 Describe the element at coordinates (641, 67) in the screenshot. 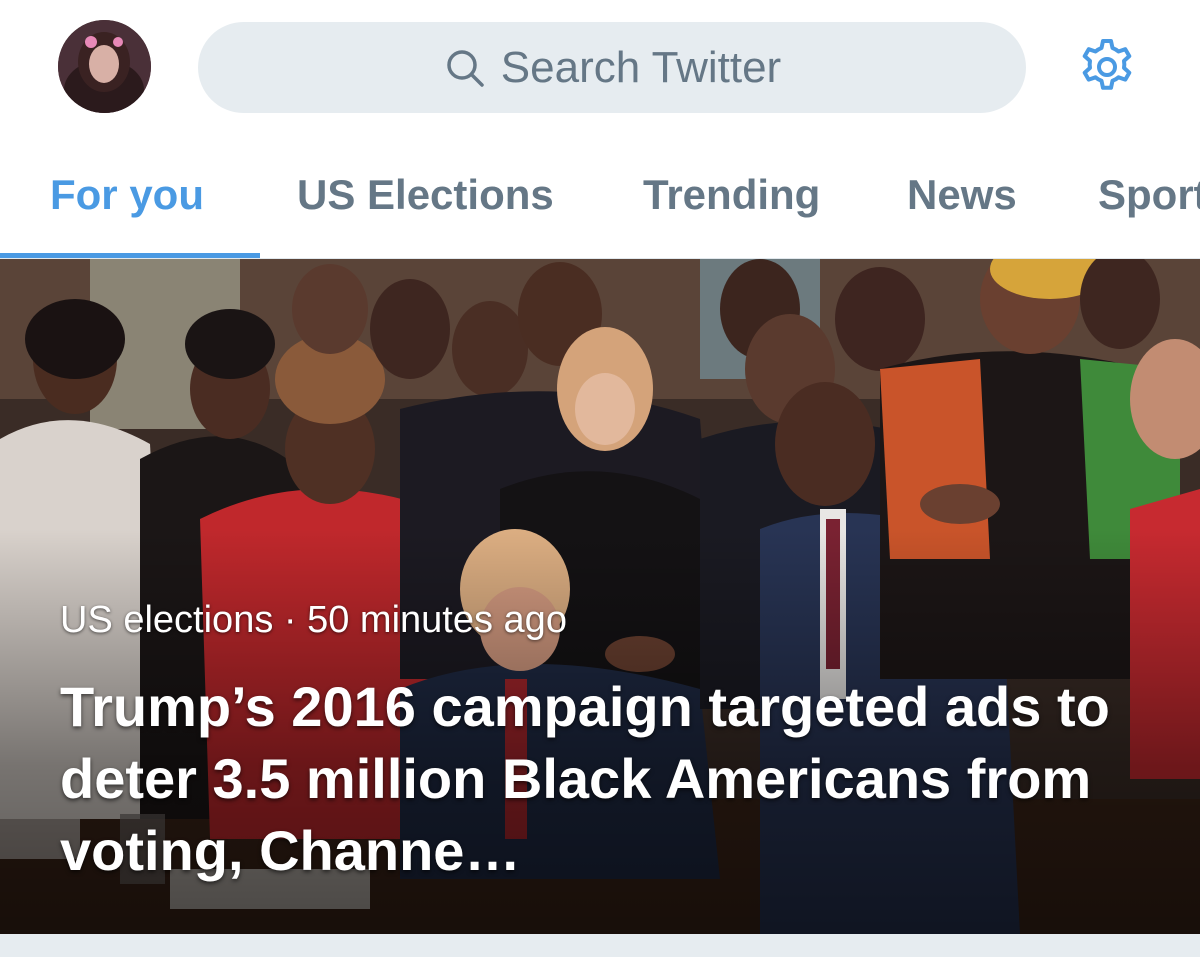

I see `search-placeholder: Search Twitter` at that location.